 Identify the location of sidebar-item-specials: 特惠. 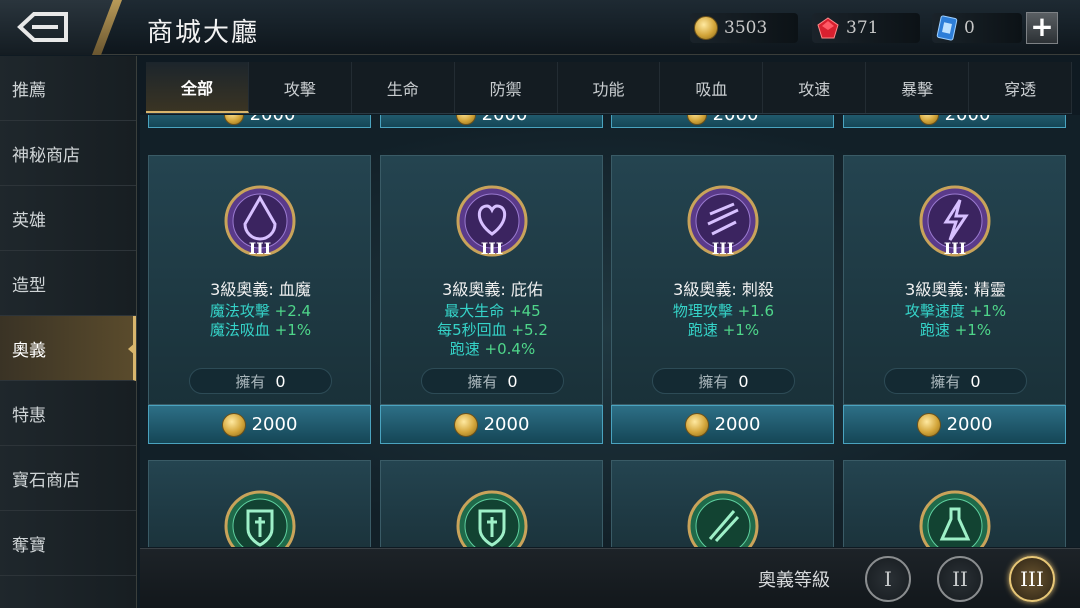
(68, 413).